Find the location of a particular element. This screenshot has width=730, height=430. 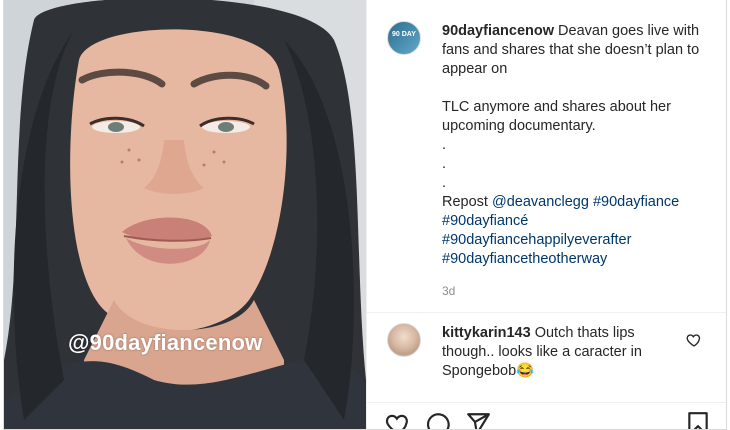

comment-icon is located at coordinates (438, 420).